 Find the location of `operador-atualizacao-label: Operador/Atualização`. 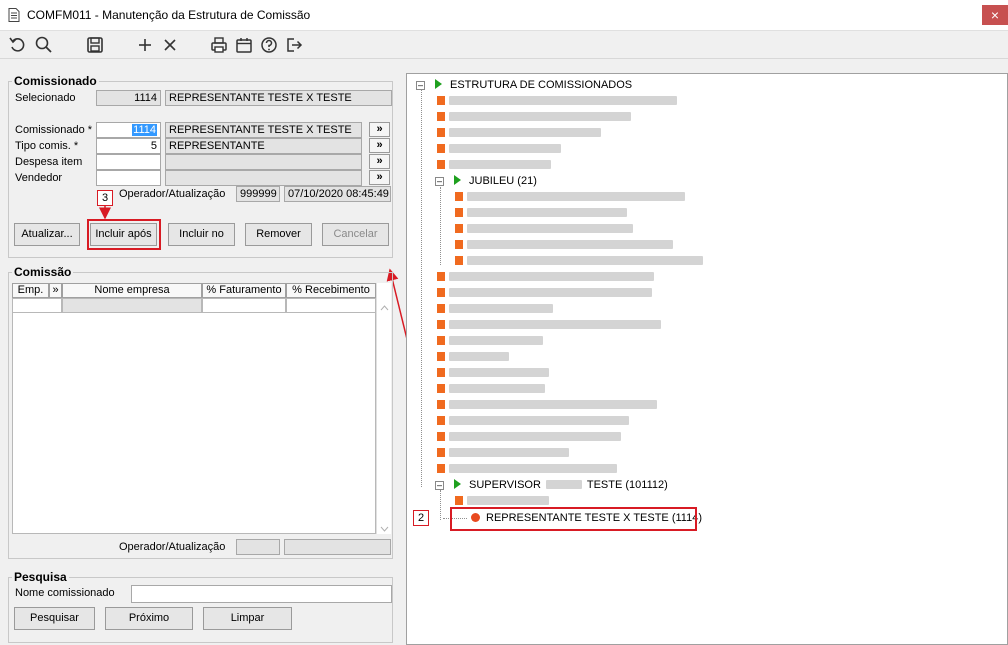

operador-atualizacao-label: Operador/Atualização is located at coordinates (172, 194).